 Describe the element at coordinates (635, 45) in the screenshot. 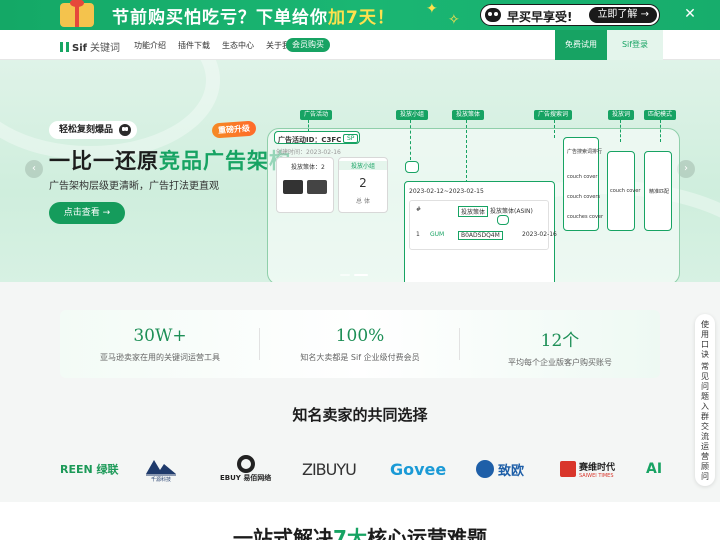

I see `login-button: Sif登录` at that location.